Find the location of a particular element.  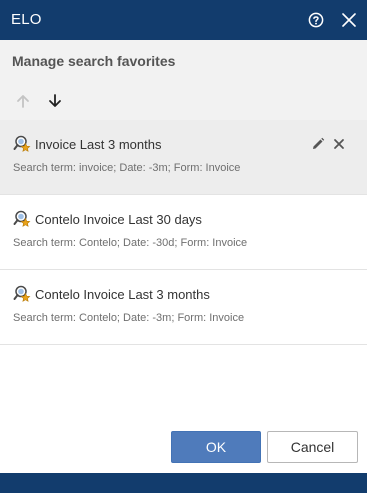

cancel-button: Cancel is located at coordinates (312, 447).